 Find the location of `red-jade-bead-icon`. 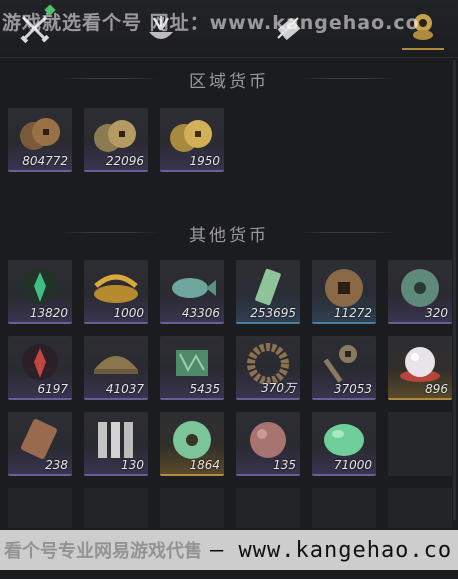

red-jade-bead-icon is located at coordinates (268, 440).